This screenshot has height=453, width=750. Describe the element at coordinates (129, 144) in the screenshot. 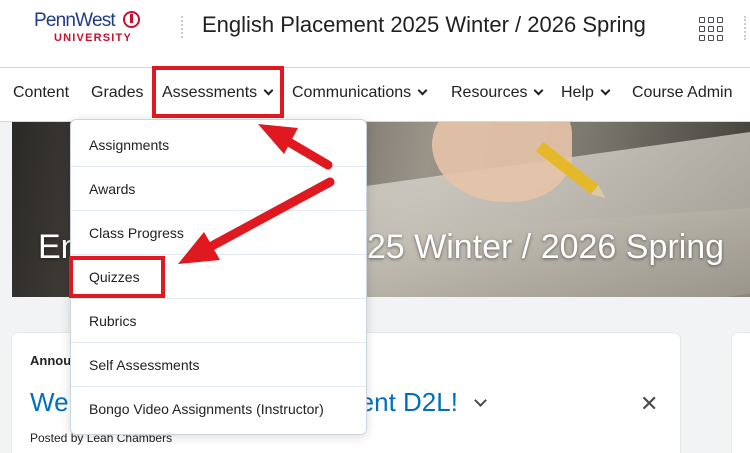

I see `menu-item-label: Assignments` at that location.